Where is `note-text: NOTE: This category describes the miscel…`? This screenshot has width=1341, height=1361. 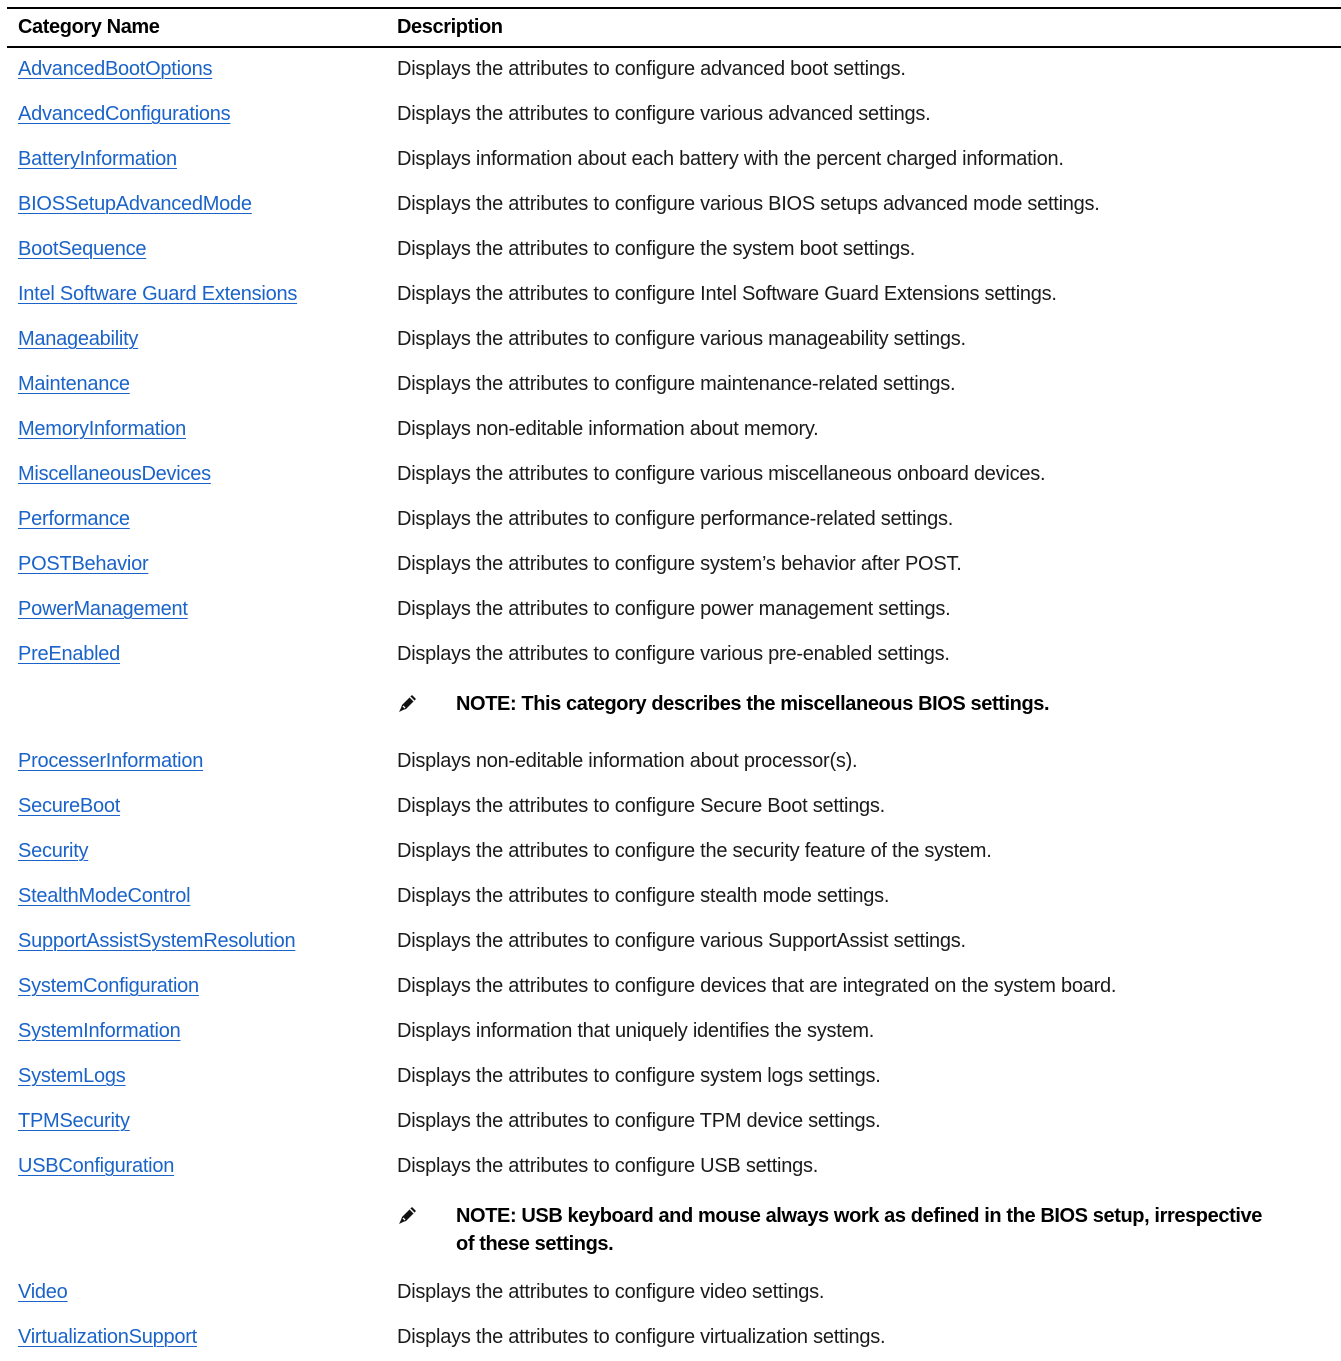 note-text: NOTE: This category describes the miscel… is located at coordinates (753, 704).